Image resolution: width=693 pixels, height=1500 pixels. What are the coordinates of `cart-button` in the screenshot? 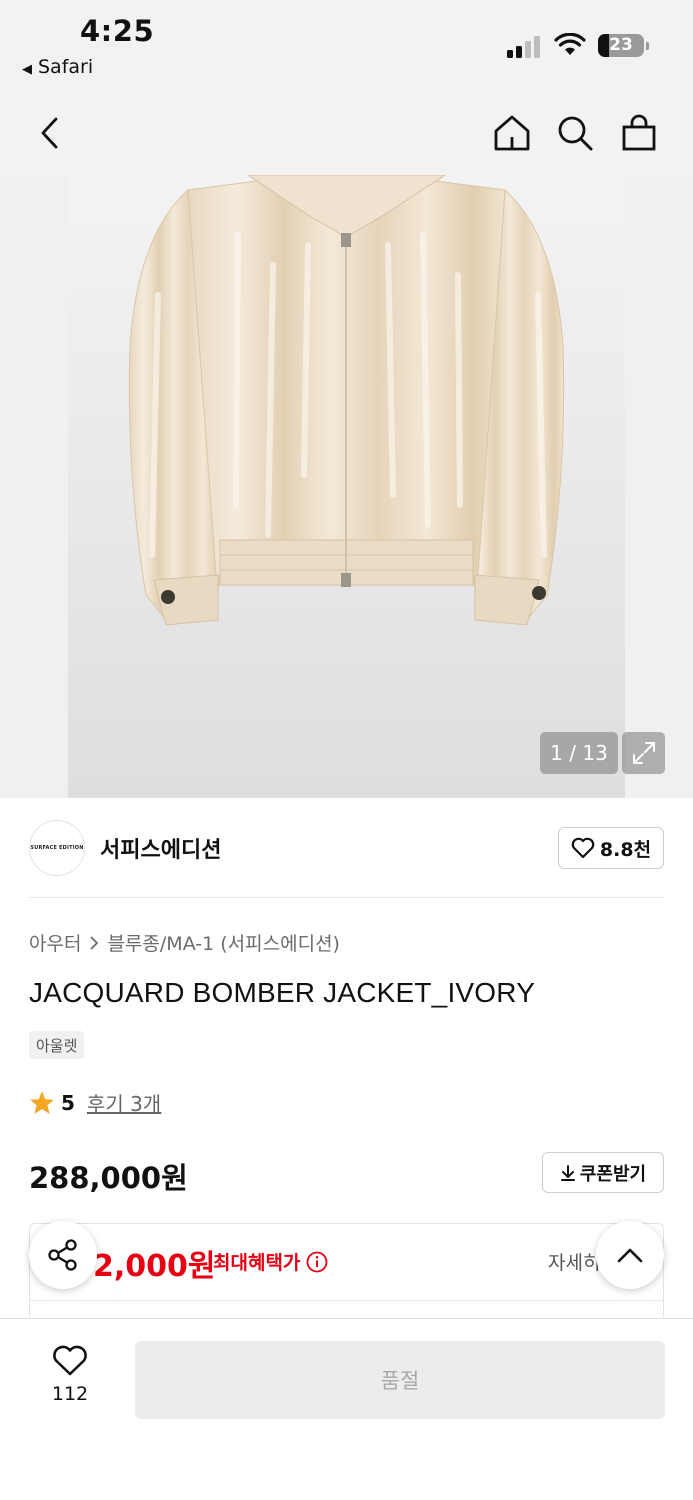 It's located at (639, 133).